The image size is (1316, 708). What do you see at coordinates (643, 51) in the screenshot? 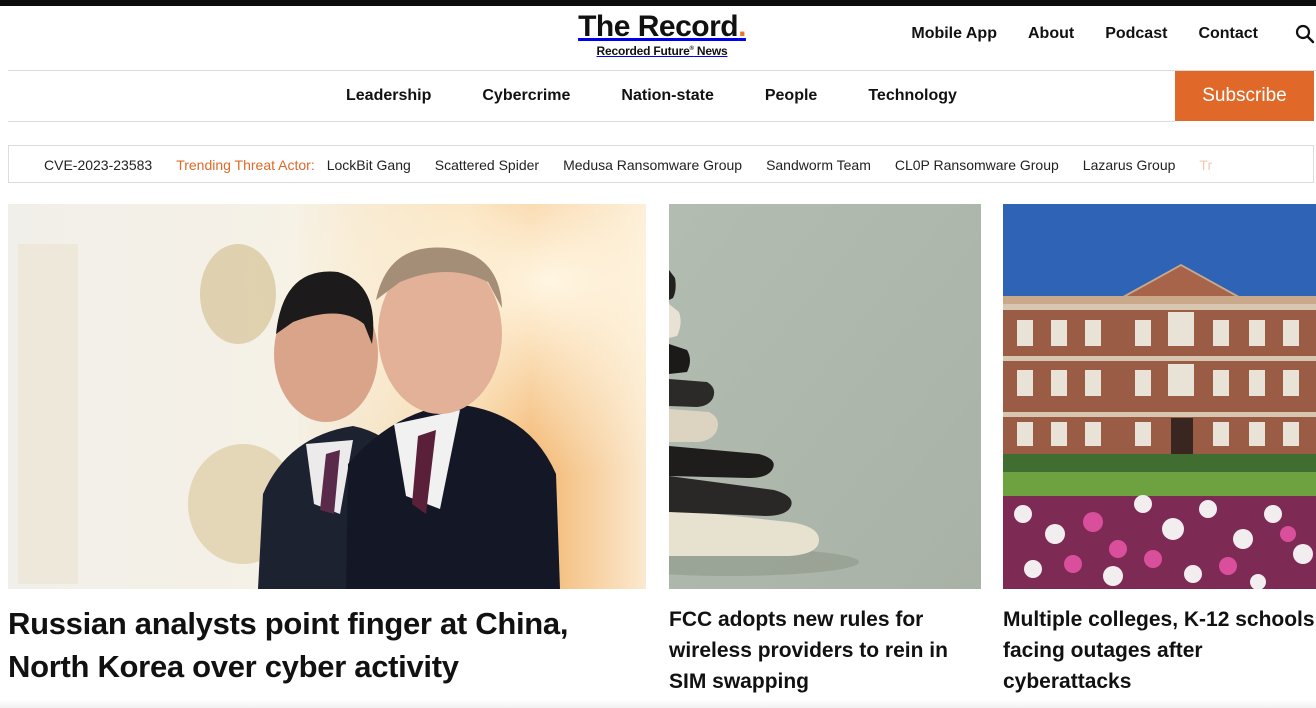
I see `logo-sub-brand: Recorded Future` at bounding box center [643, 51].